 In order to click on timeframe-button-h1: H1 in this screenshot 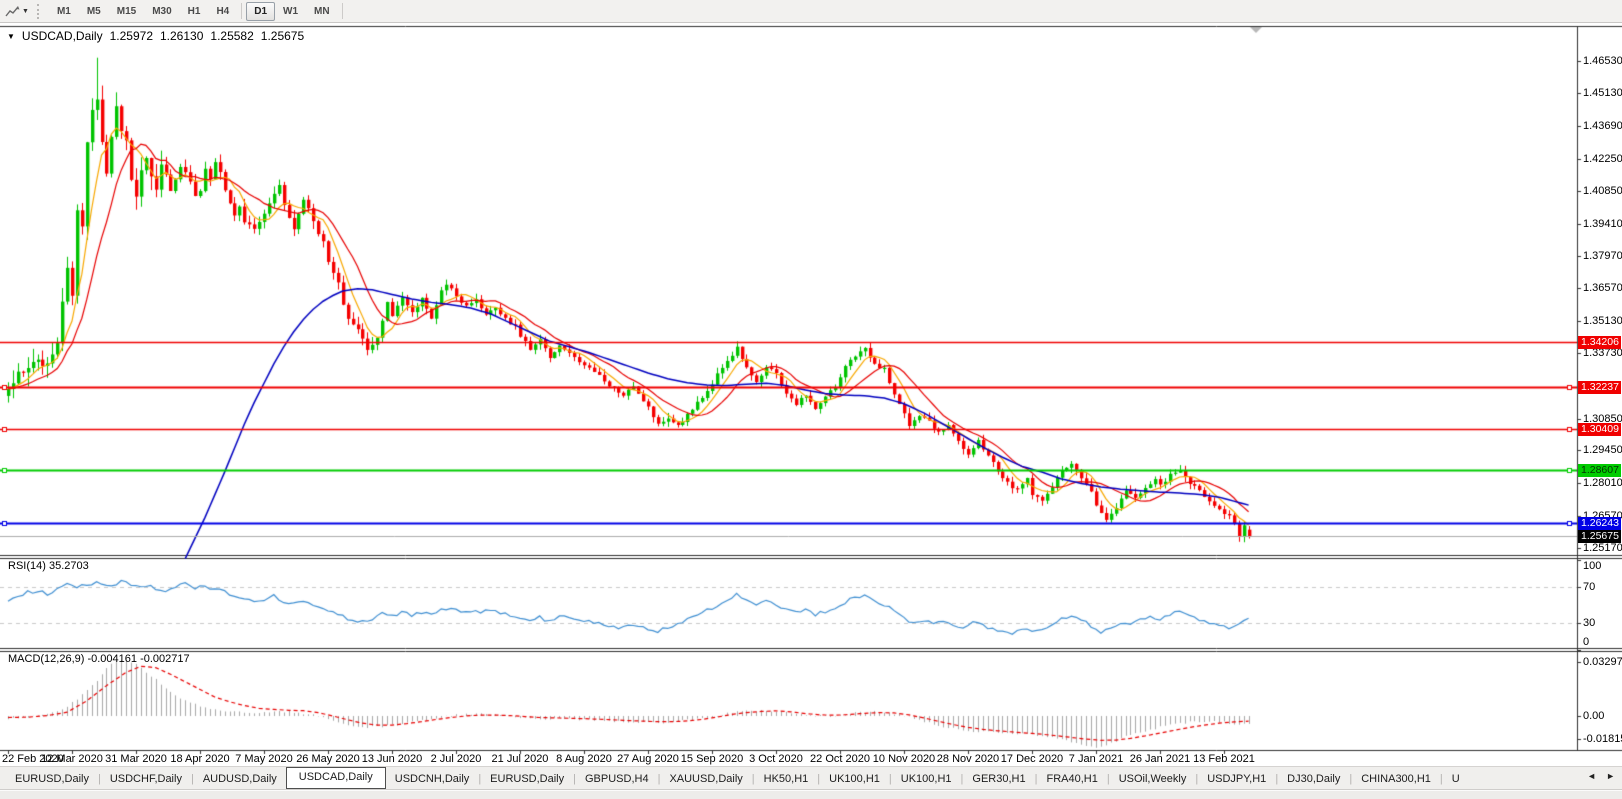, I will do `click(194, 11)`.